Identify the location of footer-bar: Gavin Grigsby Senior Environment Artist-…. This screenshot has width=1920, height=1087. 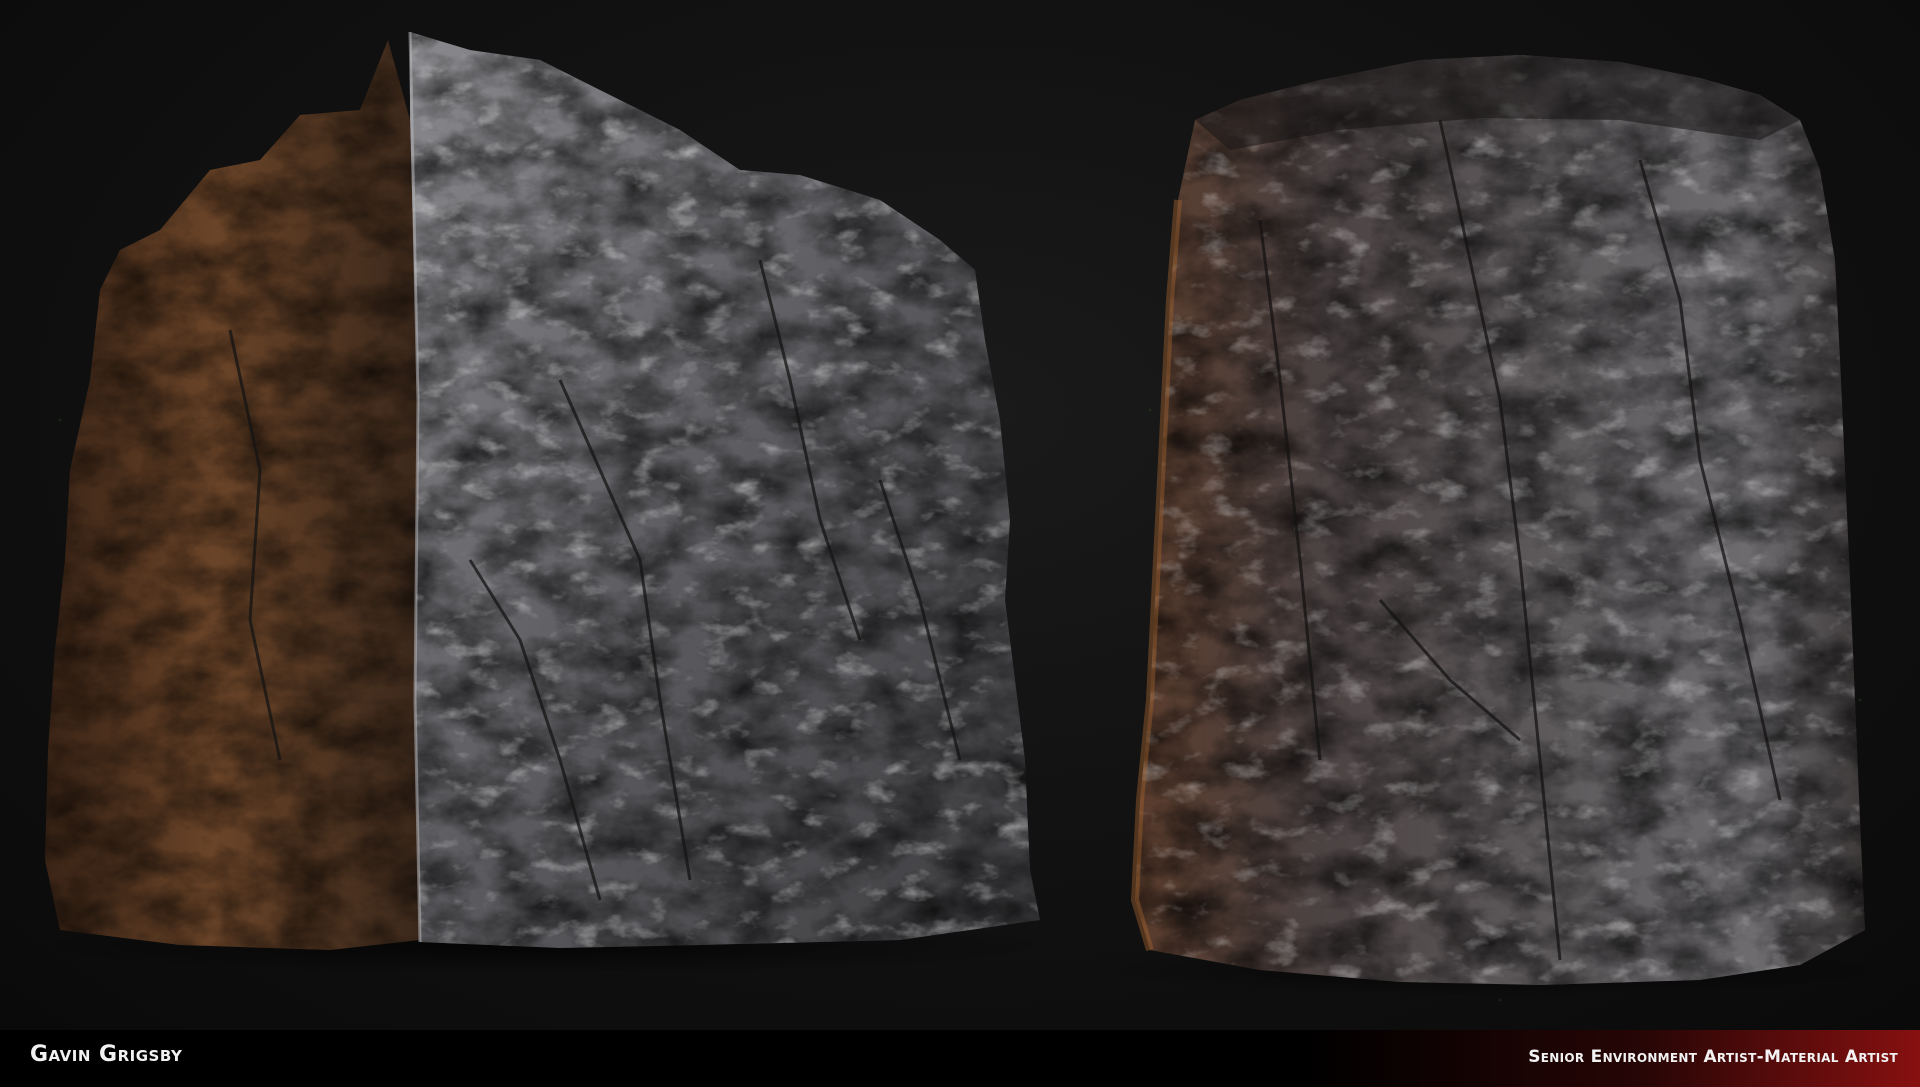
(960, 1058).